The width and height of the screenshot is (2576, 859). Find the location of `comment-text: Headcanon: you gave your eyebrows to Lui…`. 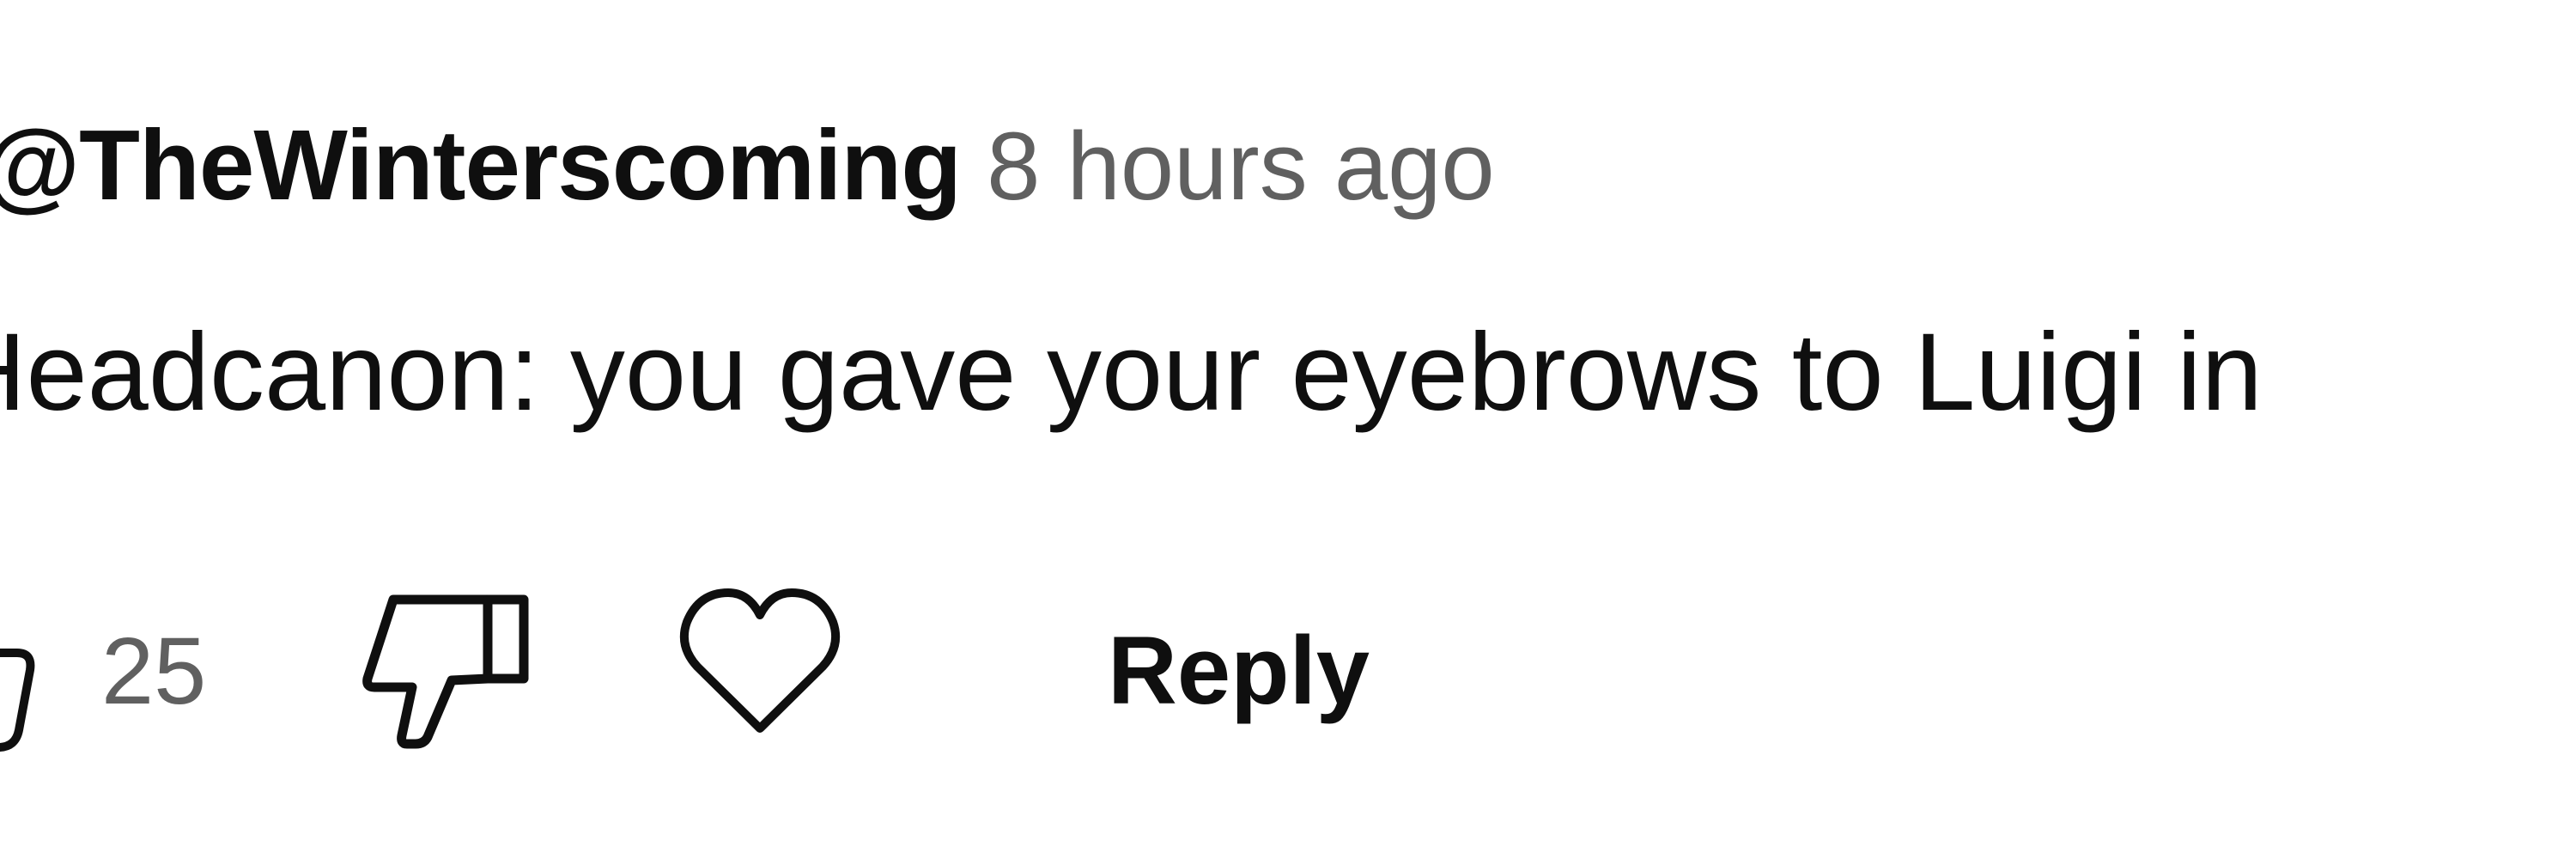

comment-text: Headcanon: you gave your eyebrows to Lui… is located at coordinates (1131, 373).